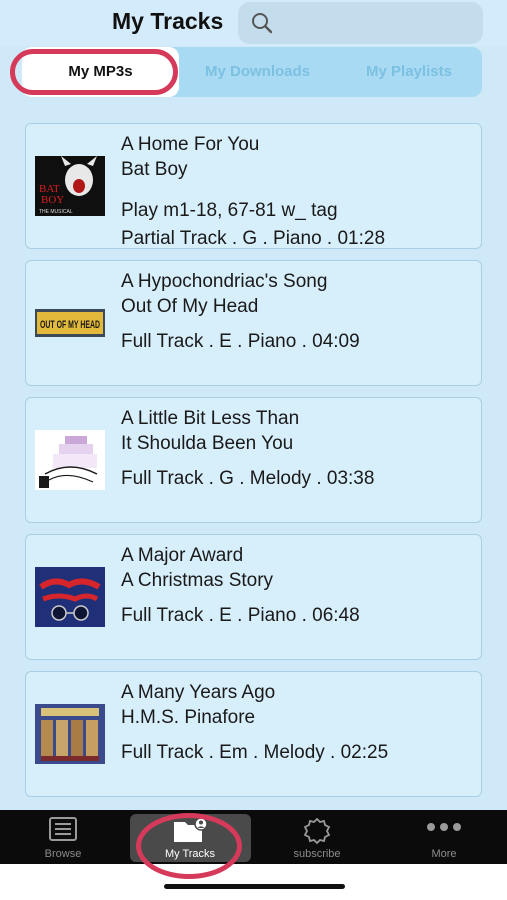  I want to click on album-art-out-of-my-head: OUT OF MY HEAD, so click(70, 323).